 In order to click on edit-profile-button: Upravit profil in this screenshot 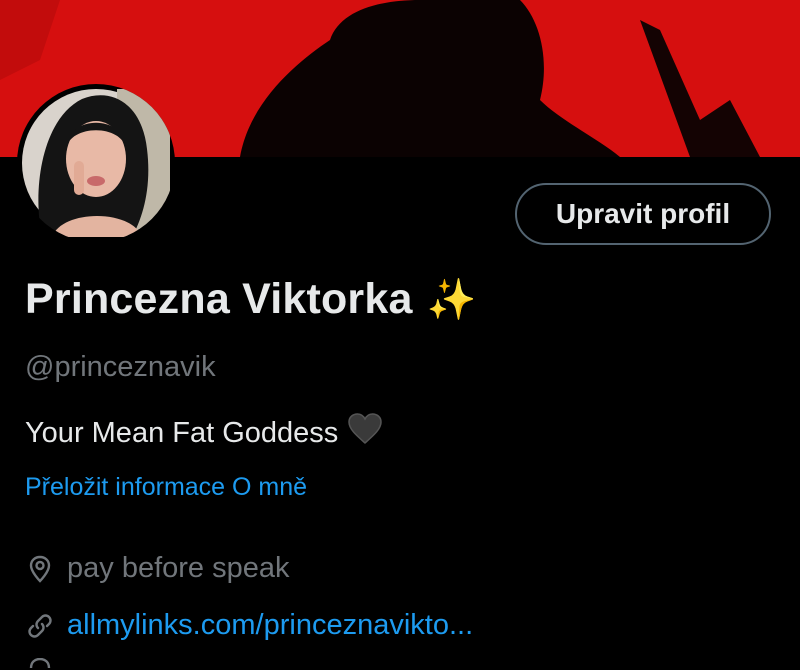, I will do `click(643, 214)`.